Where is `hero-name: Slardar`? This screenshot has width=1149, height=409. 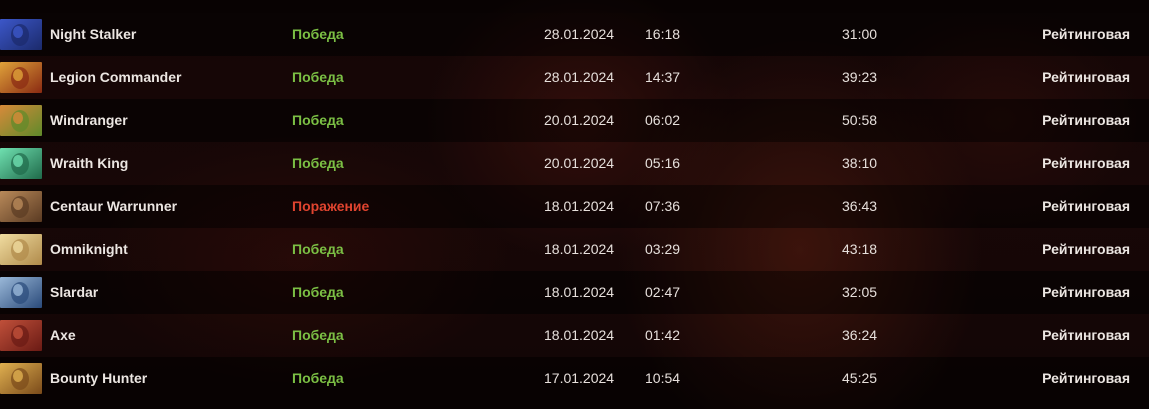
hero-name: Slardar is located at coordinates (74, 292).